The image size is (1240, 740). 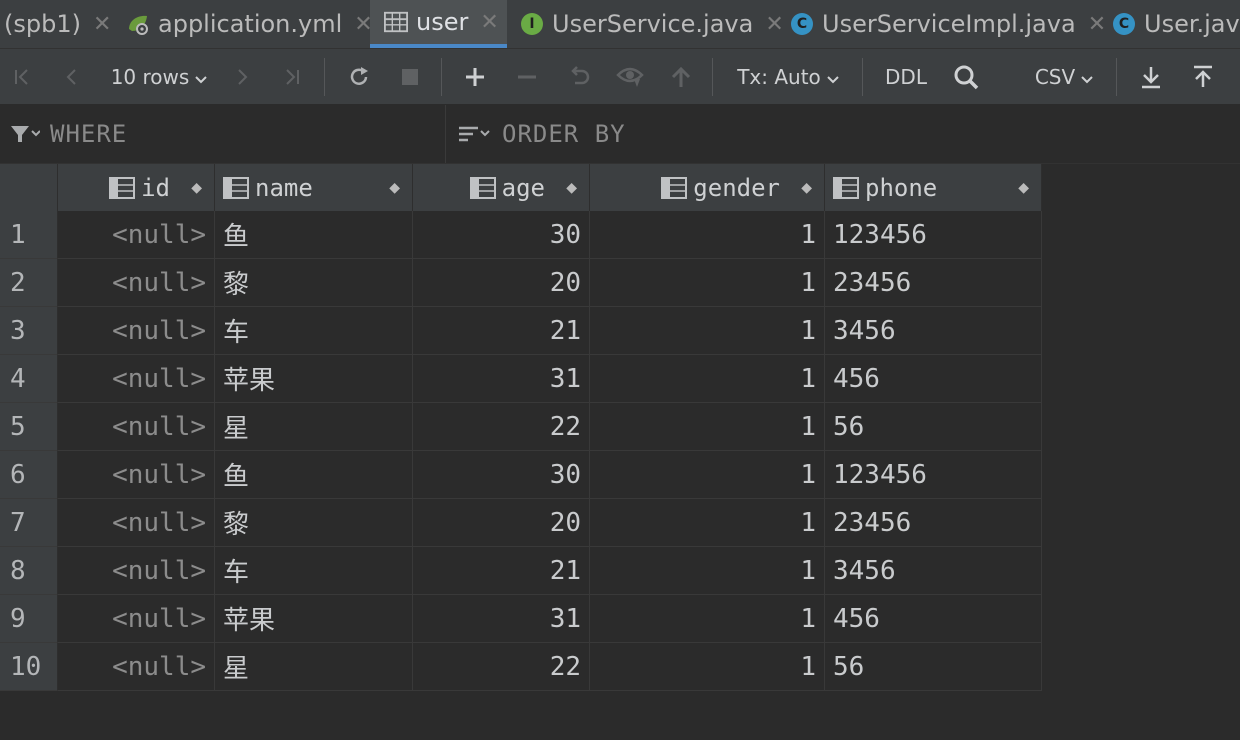 What do you see at coordinates (707, 187) in the screenshot?
I see `column-header-gender: gender ◆` at bounding box center [707, 187].